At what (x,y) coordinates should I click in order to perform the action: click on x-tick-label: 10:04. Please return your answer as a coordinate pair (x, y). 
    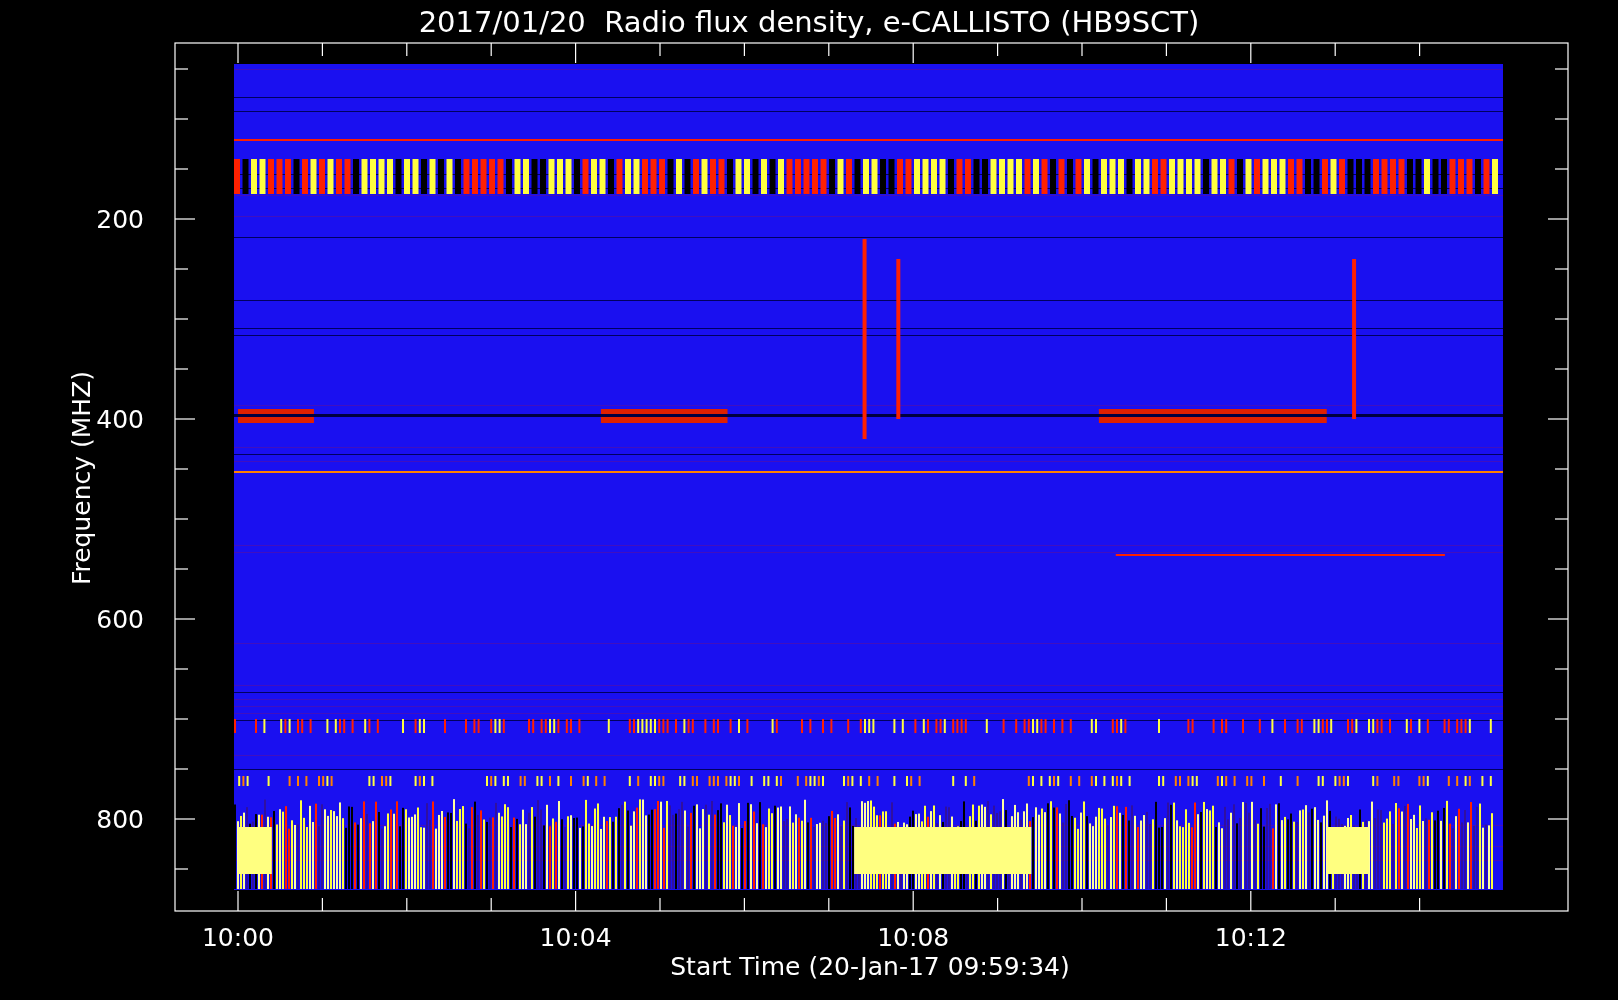
    Looking at the image, I should click on (575, 937).